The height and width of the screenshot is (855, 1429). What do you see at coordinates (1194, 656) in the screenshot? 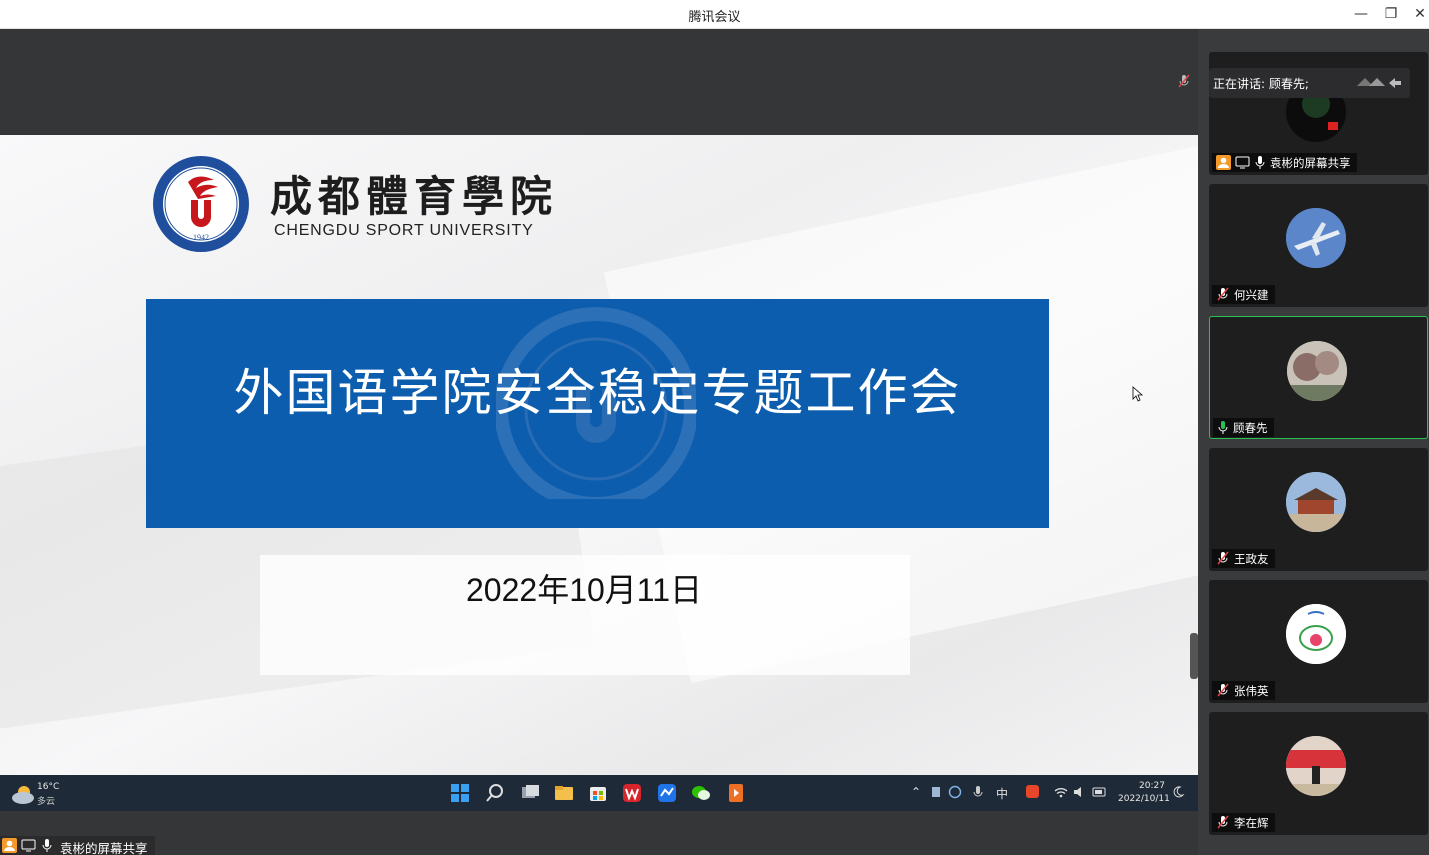
I see `panel-resize-handle` at bounding box center [1194, 656].